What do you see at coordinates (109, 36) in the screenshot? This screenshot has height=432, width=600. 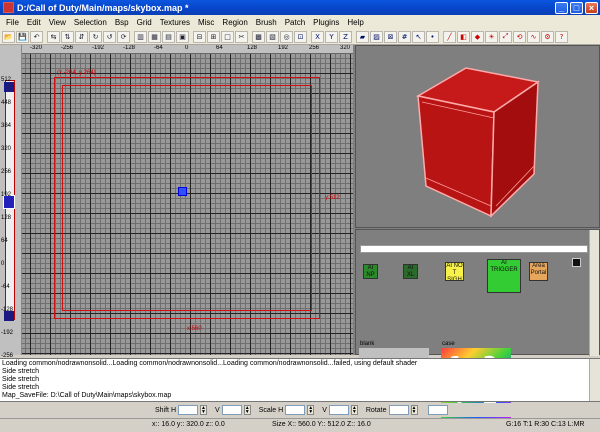 I see `rotate-y-icon: ↺` at bounding box center [109, 36].